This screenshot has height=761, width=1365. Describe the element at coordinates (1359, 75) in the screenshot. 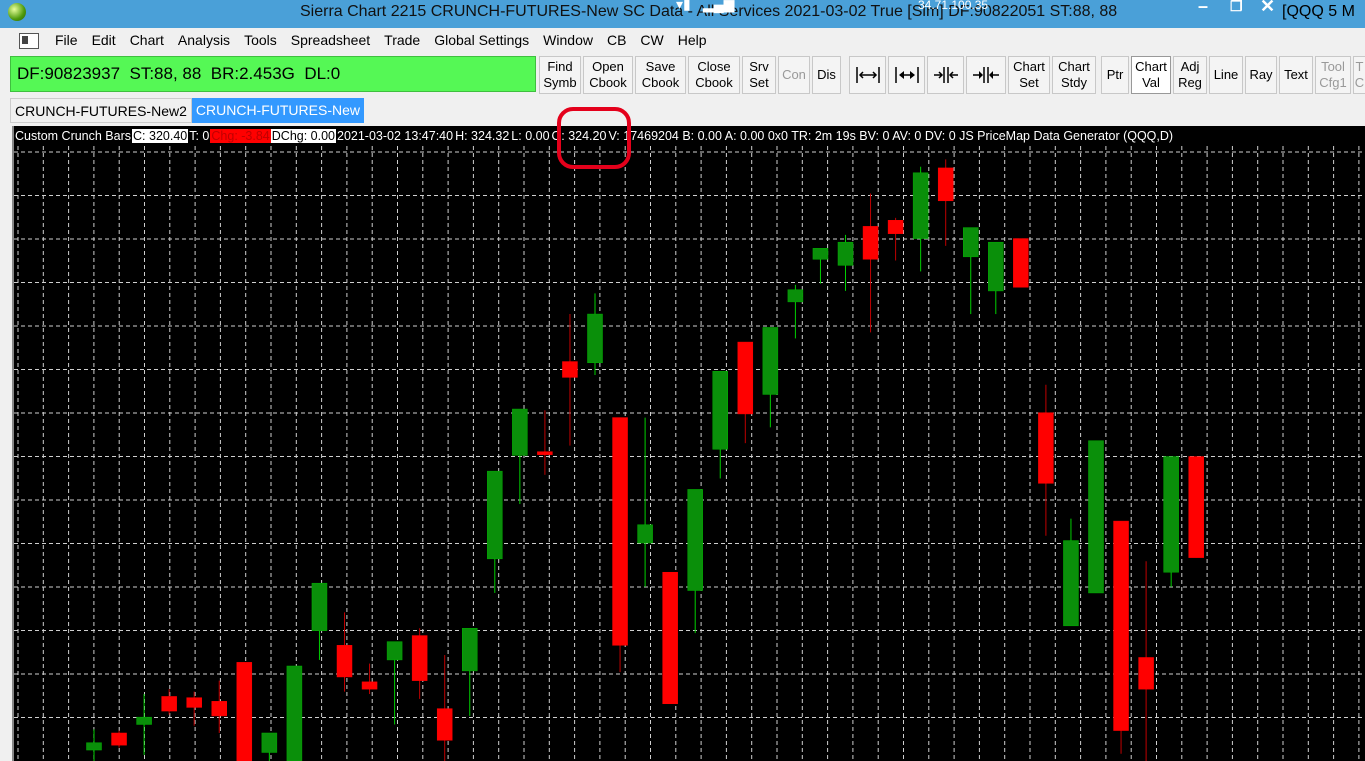

I see `tool-config-2-button: T C` at that location.